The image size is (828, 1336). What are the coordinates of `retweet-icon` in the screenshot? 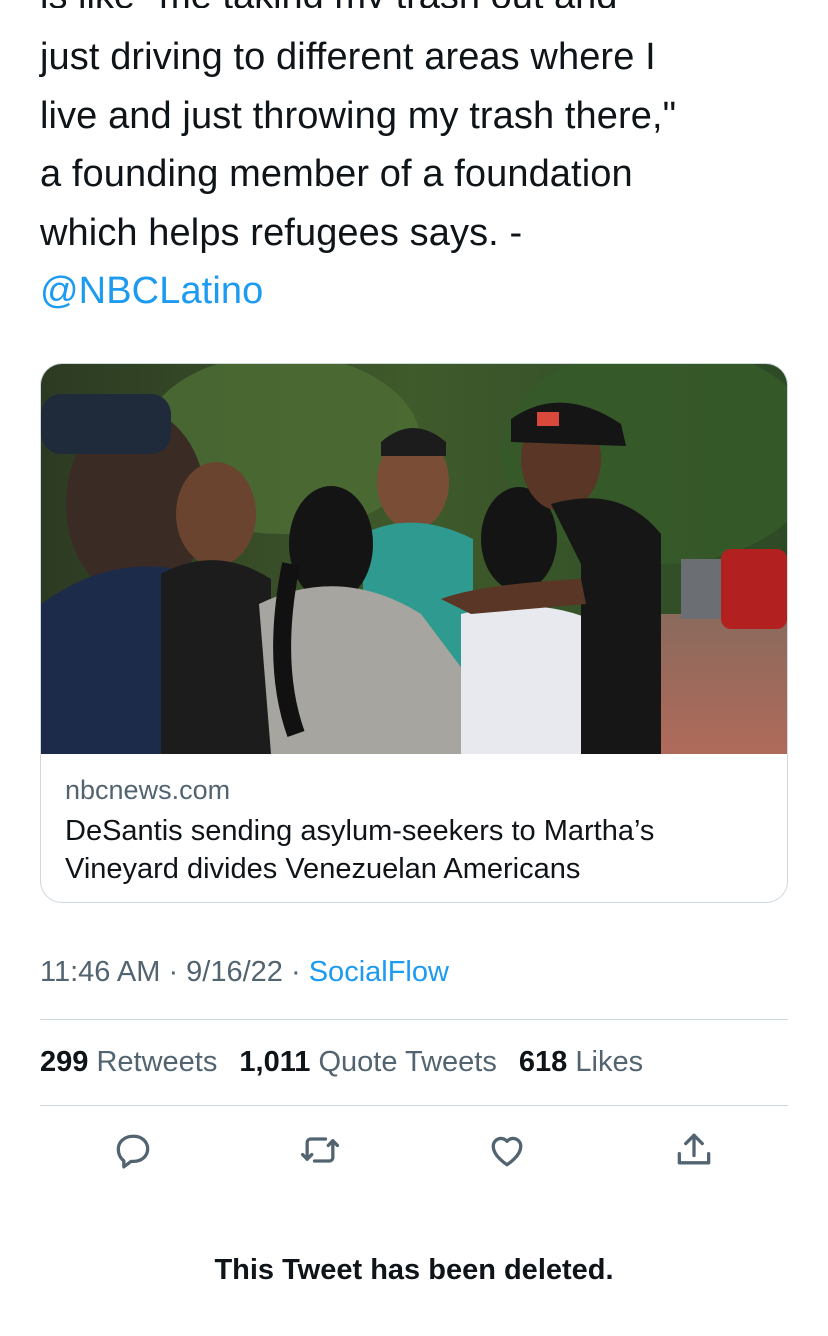 It's located at (320, 1150).